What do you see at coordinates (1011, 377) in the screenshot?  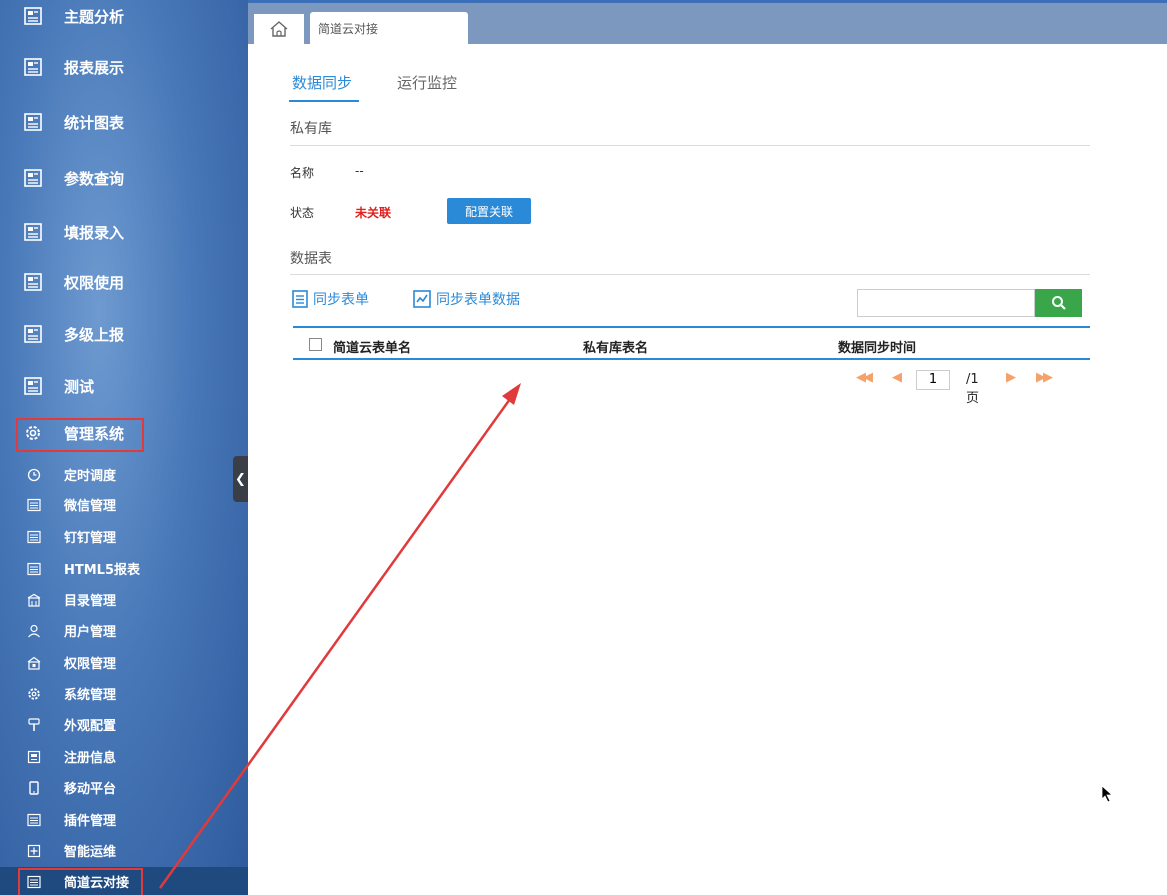 I see `next-page-icon: ▶` at bounding box center [1011, 377].